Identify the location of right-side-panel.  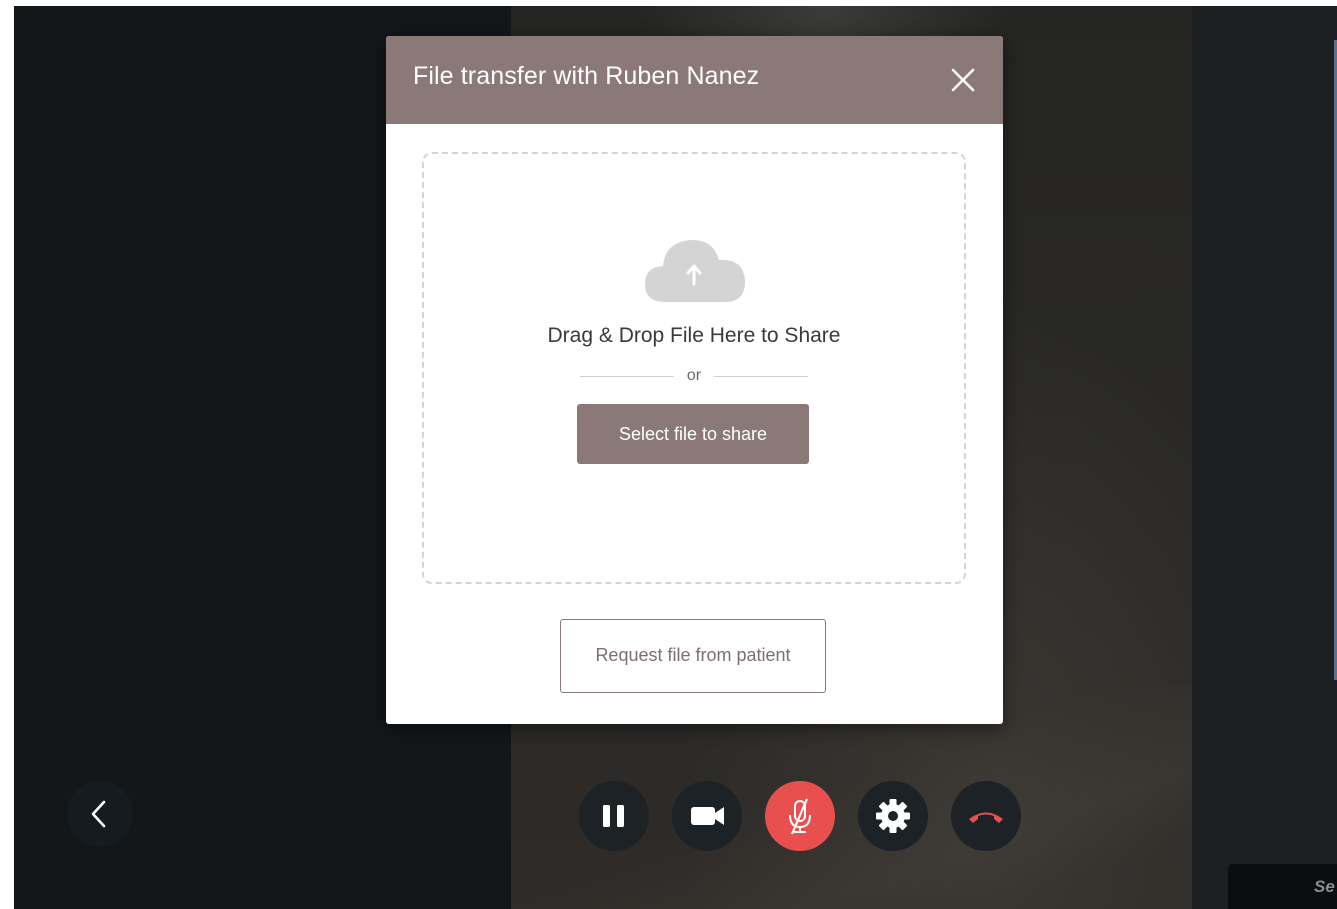
(1264, 457).